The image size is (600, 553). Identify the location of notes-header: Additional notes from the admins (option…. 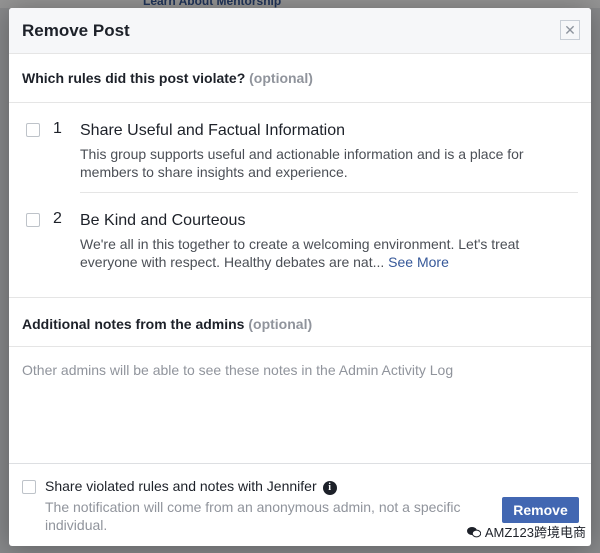
(300, 322).